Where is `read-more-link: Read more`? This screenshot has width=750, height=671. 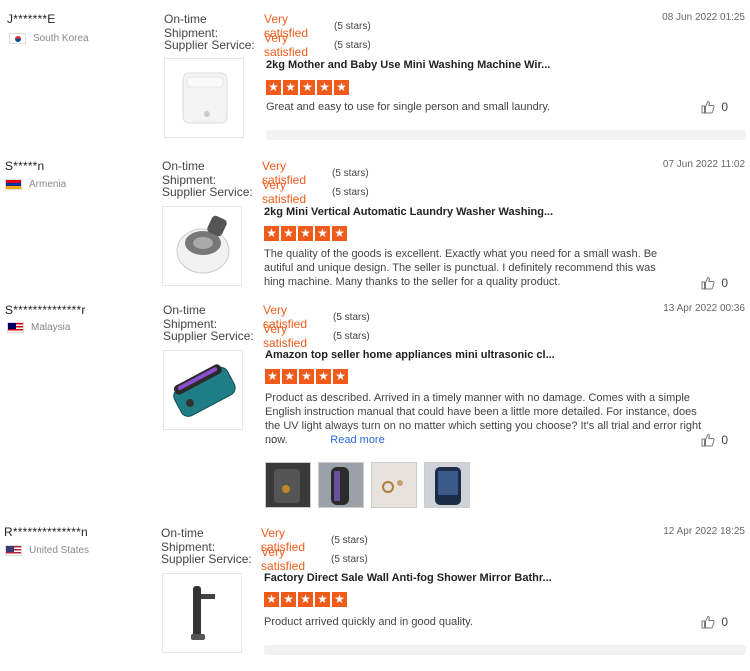 read-more-link: Read more is located at coordinates (357, 440).